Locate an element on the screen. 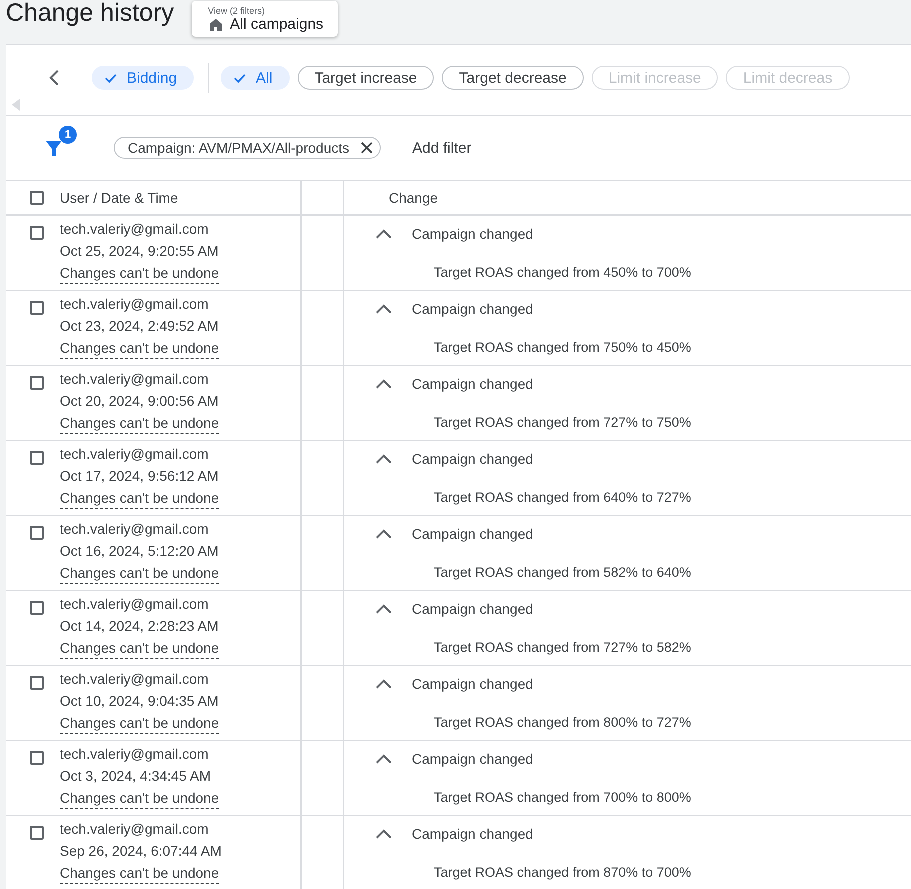 This screenshot has width=911, height=889. change-detail: Target ROAS changed from 700% to 800% is located at coordinates (563, 797).